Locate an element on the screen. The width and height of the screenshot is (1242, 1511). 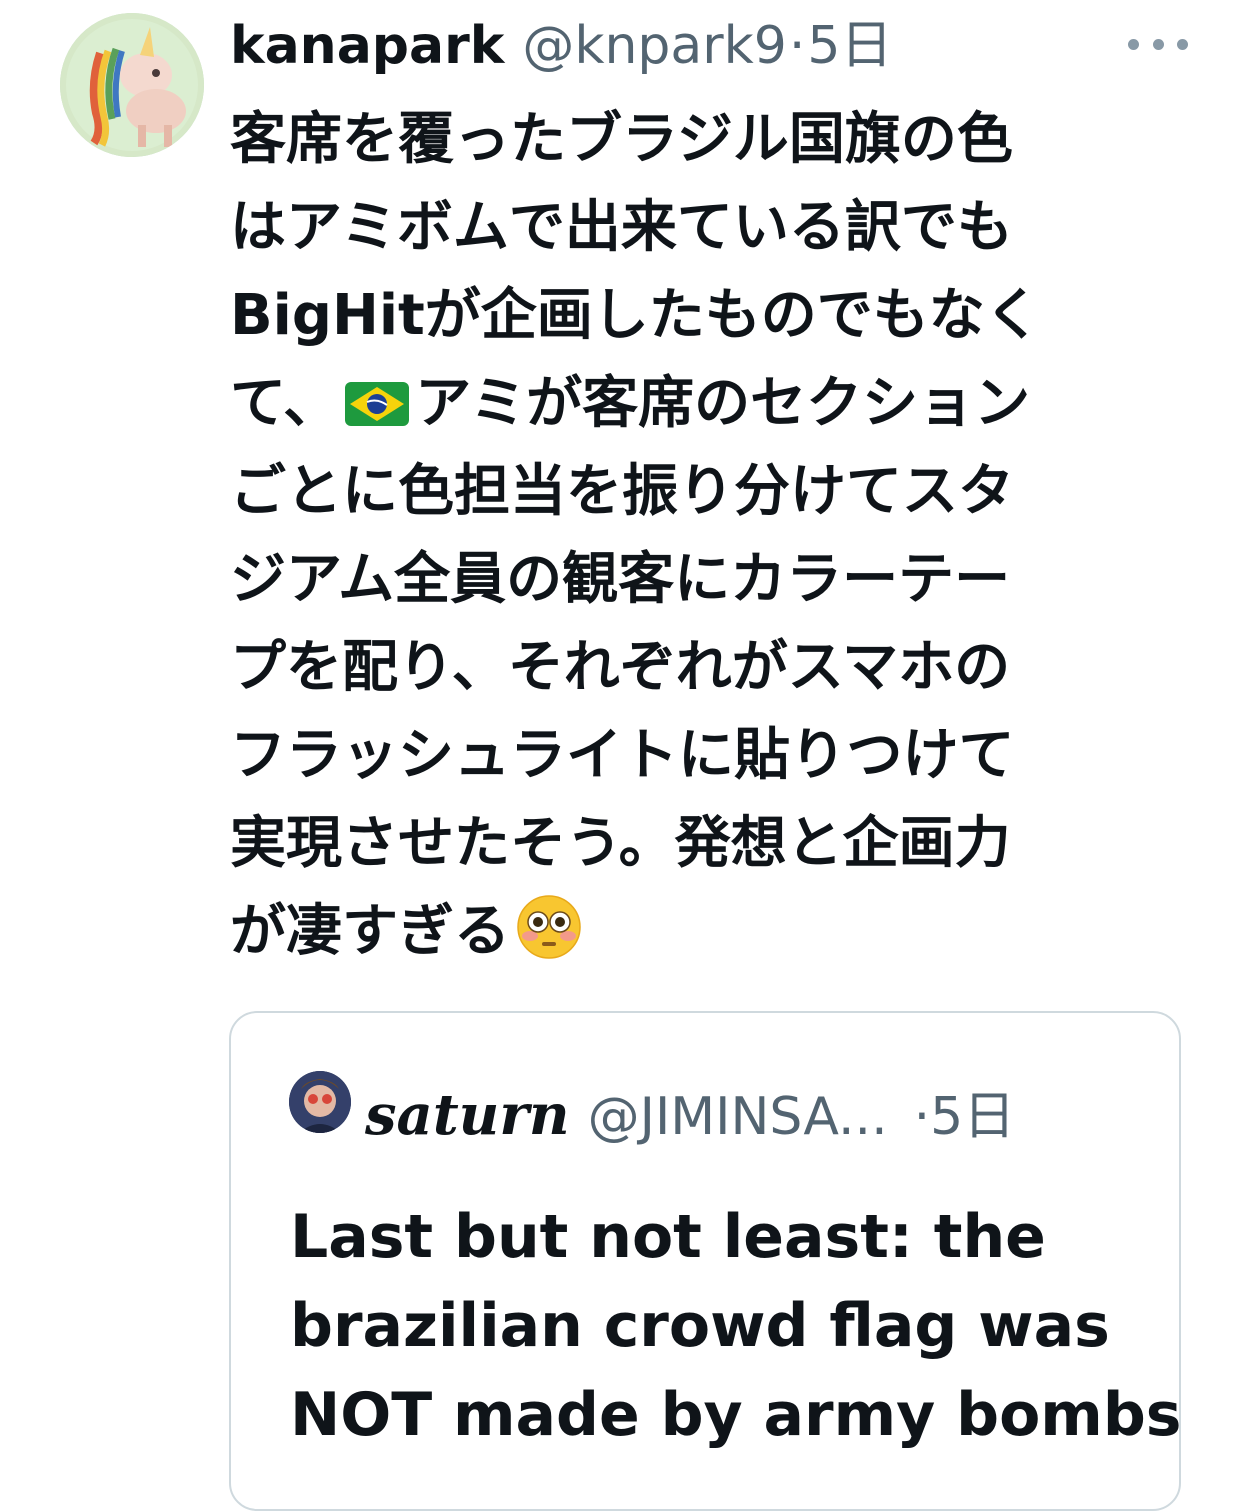
tweet-text-segment: て、 is located at coordinates (285, 403).